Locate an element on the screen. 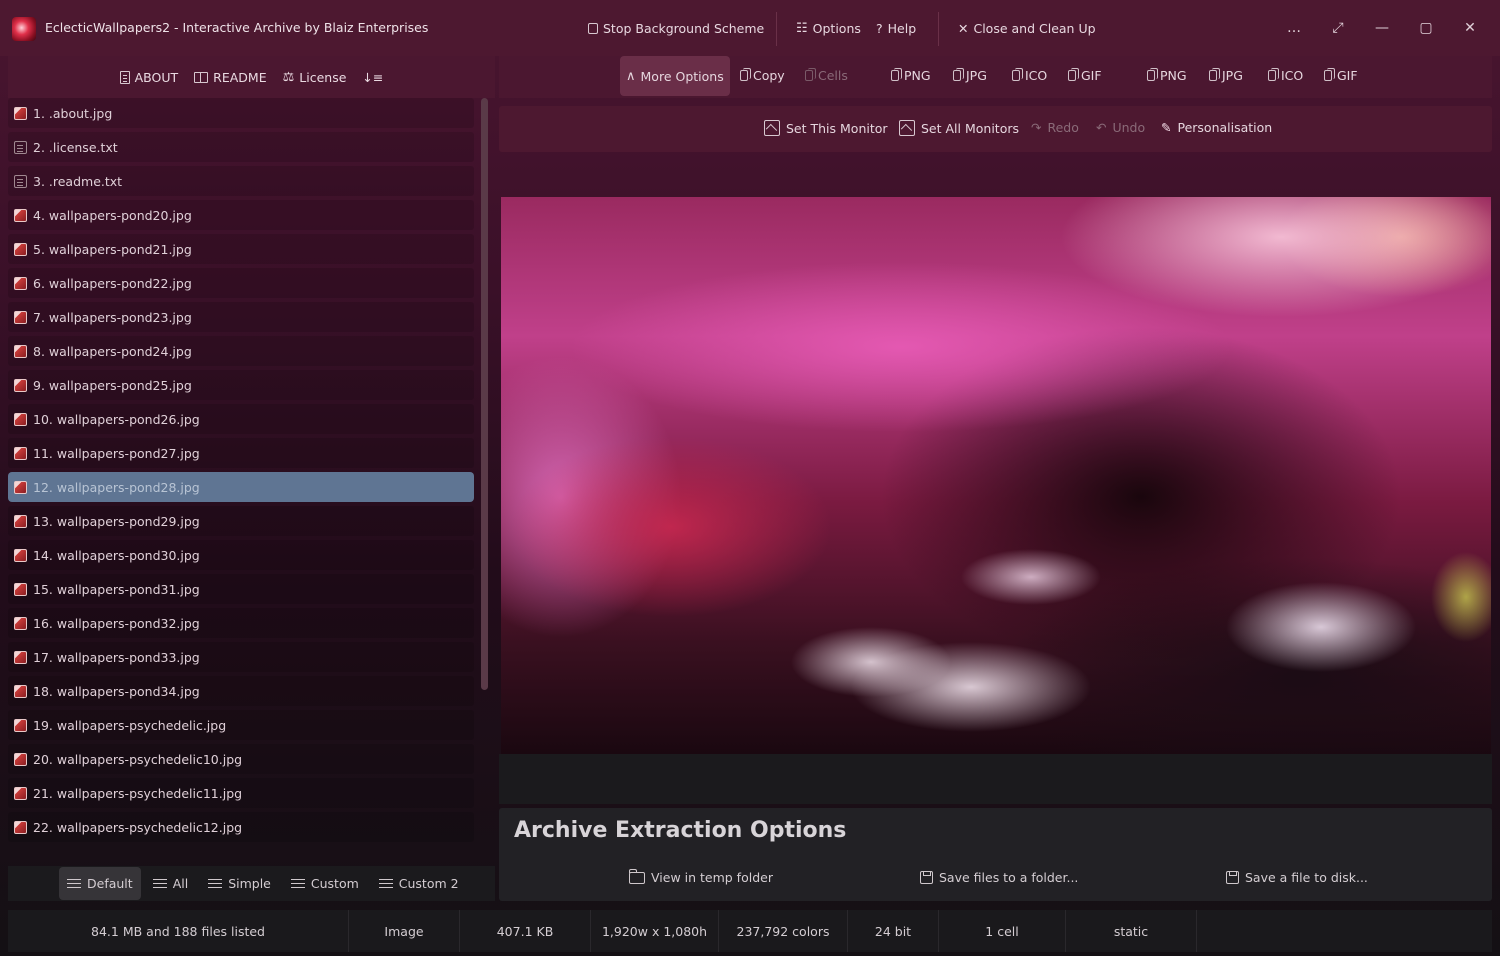  file-name-label: 12. wallpapers-pond28.jpg is located at coordinates (116, 487).